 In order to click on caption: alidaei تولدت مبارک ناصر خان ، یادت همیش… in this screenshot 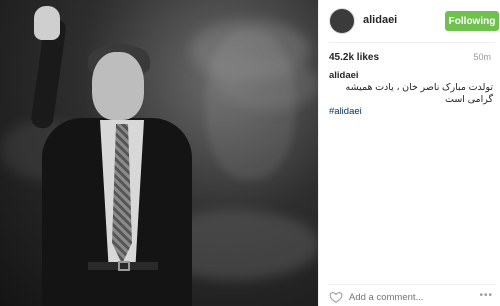, I will do `click(411, 94)`.